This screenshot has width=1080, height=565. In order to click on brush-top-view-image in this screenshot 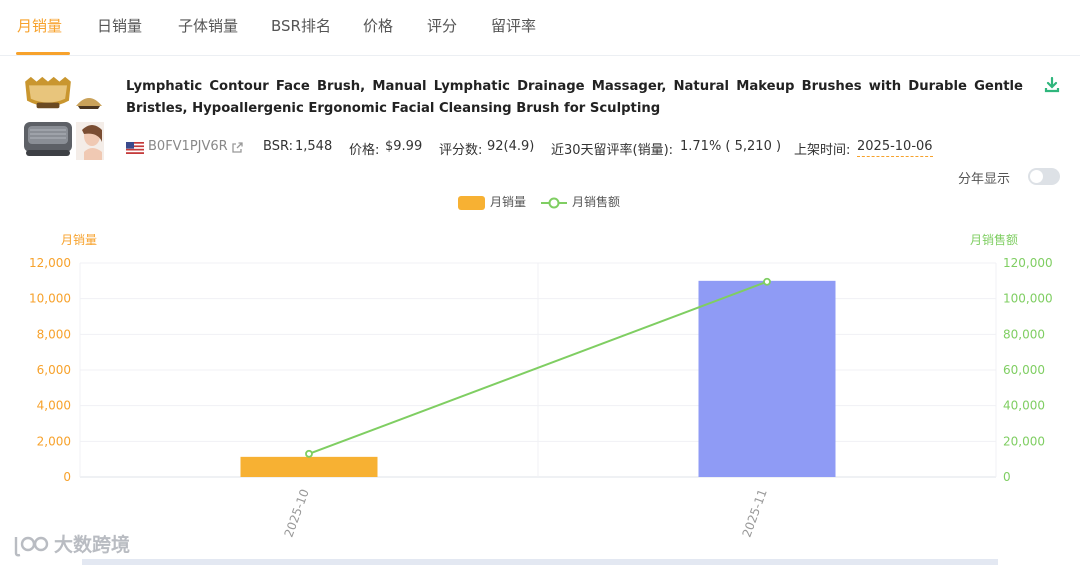, I will do `click(48, 92)`.